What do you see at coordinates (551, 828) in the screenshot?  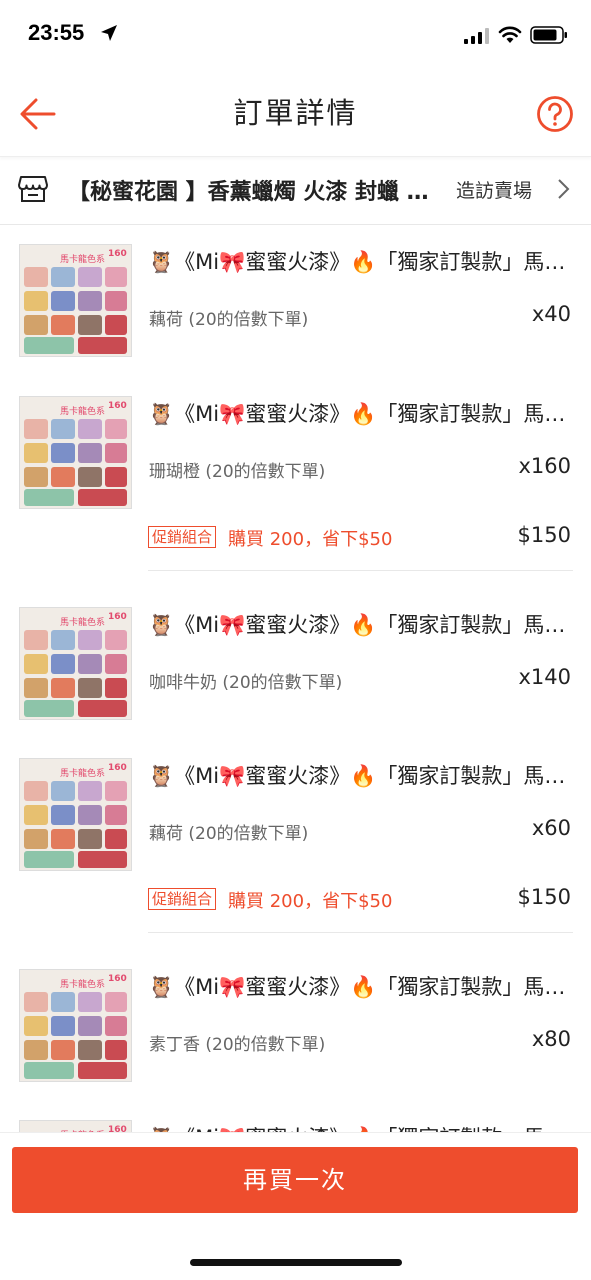 I see `item-quantity: x60` at bounding box center [551, 828].